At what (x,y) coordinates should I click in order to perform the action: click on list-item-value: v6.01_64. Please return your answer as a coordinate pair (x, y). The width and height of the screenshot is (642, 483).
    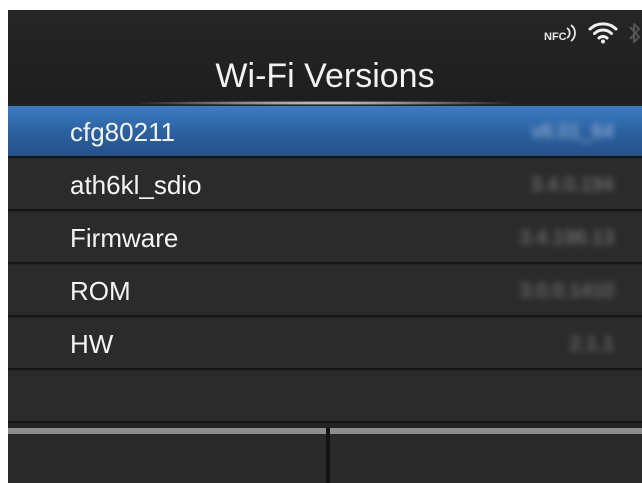
    Looking at the image, I should click on (572, 132).